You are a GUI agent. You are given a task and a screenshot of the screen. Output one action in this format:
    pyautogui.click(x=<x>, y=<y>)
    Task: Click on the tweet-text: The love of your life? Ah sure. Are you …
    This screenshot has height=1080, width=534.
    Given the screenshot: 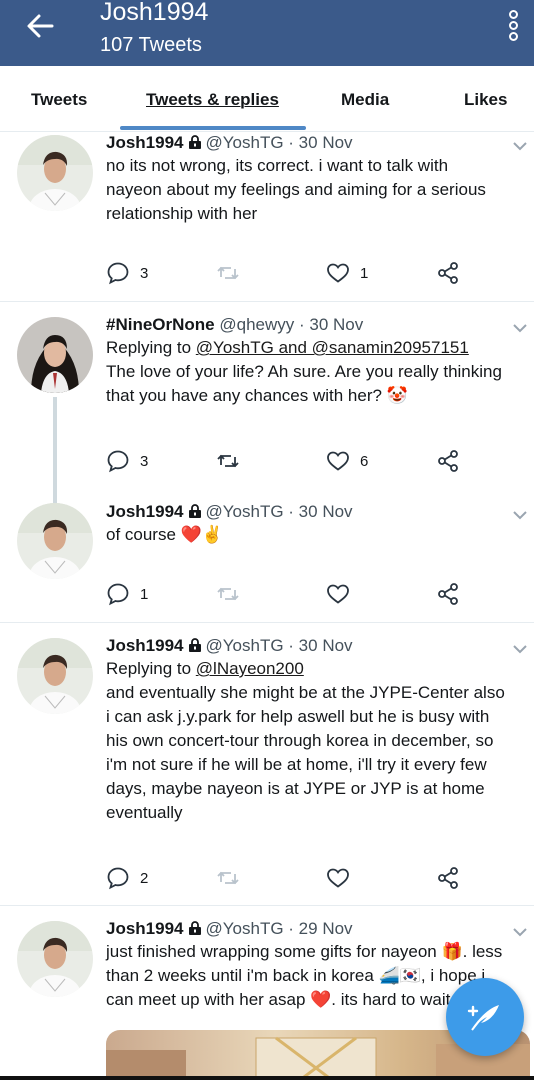 What is the action you would take?
    pyautogui.click(x=304, y=383)
    